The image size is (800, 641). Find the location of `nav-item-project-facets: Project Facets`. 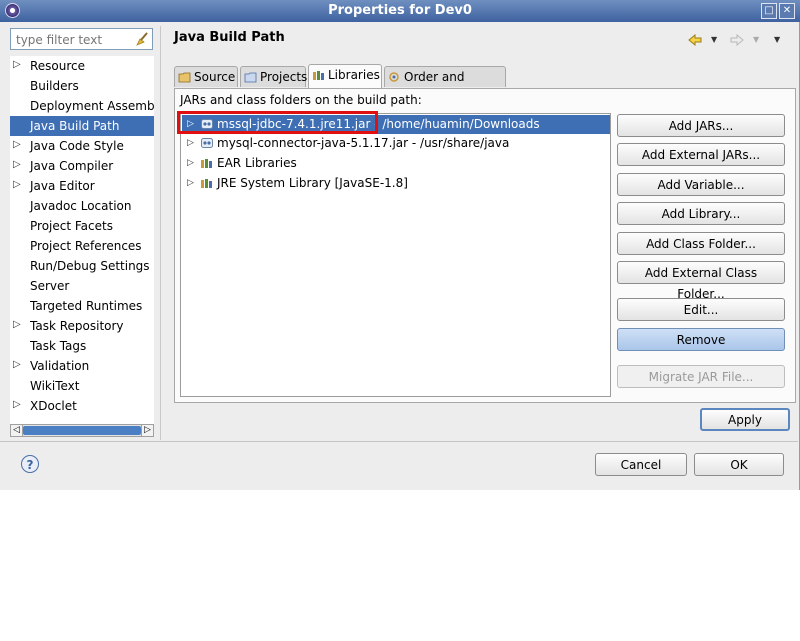

nav-item-project-facets: Project Facets is located at coordinates (82, 226).